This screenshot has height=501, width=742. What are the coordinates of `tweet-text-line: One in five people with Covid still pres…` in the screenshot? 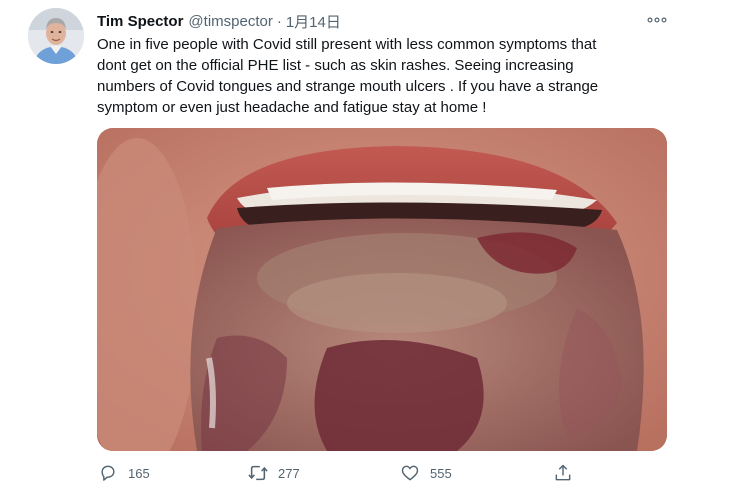 It's located at (347, 44).